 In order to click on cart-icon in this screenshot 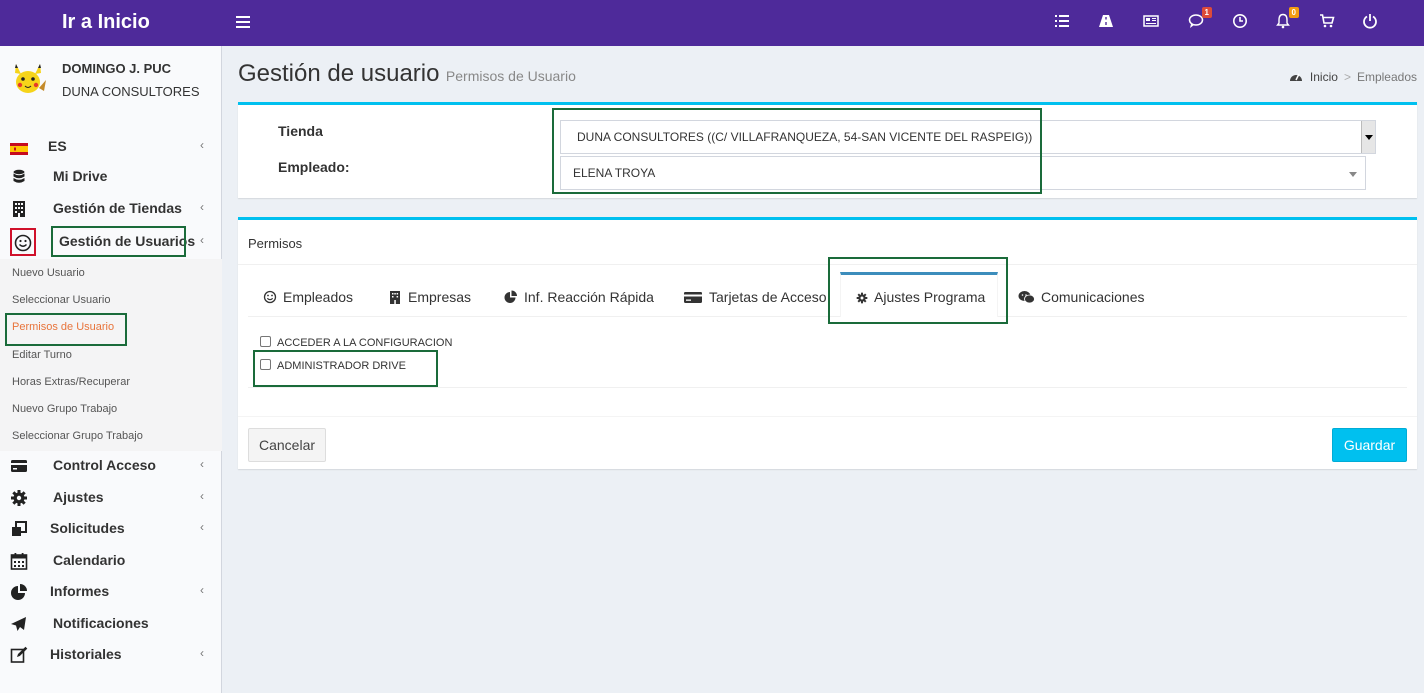, I will do `click(1329, 23)`.